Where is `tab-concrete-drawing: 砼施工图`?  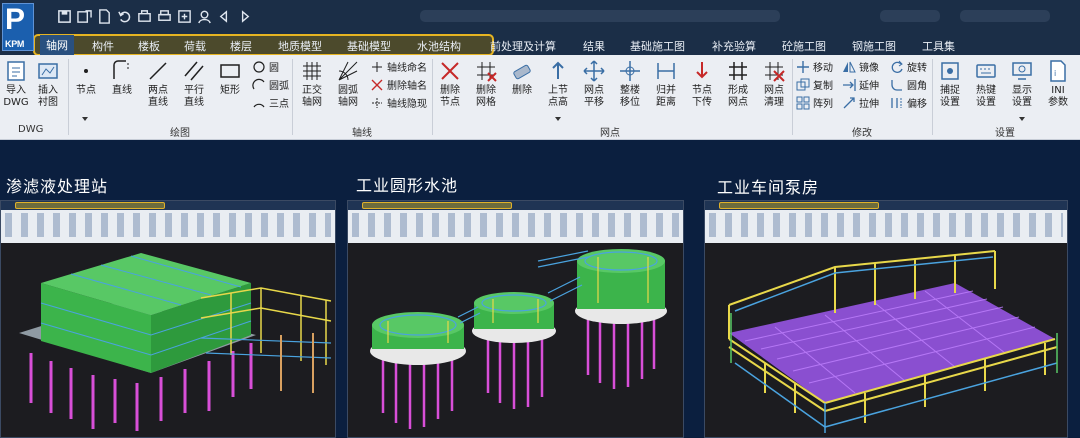
tab-concrete-drawing: 砼施工图 is located at coordinates (804, 46).